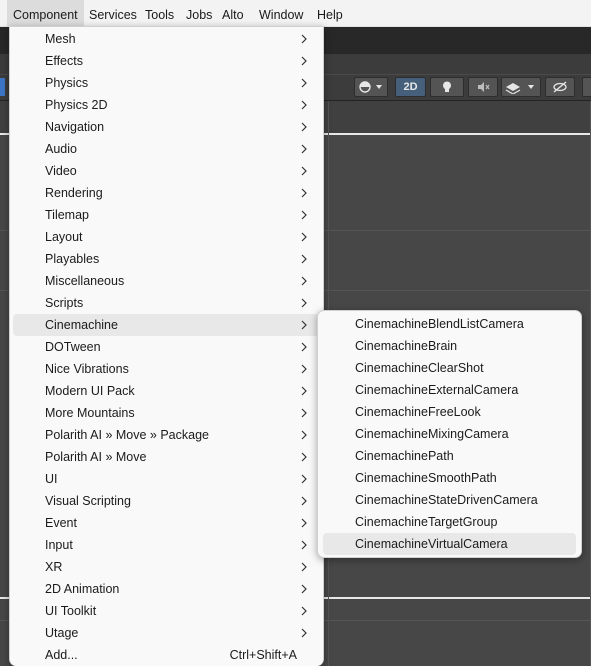  Describe the element at coordinates (449, 346) in the screenshot. I see `submenu-item-cinemachinebrain: CinemachineBrain` at that location.